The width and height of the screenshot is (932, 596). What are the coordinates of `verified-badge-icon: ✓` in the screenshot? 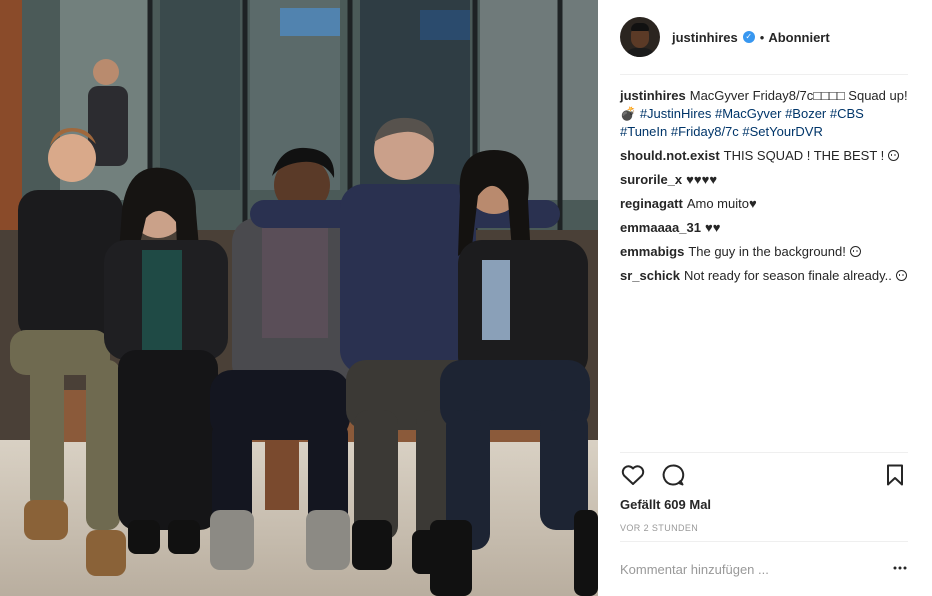 It's located at (748, 37).